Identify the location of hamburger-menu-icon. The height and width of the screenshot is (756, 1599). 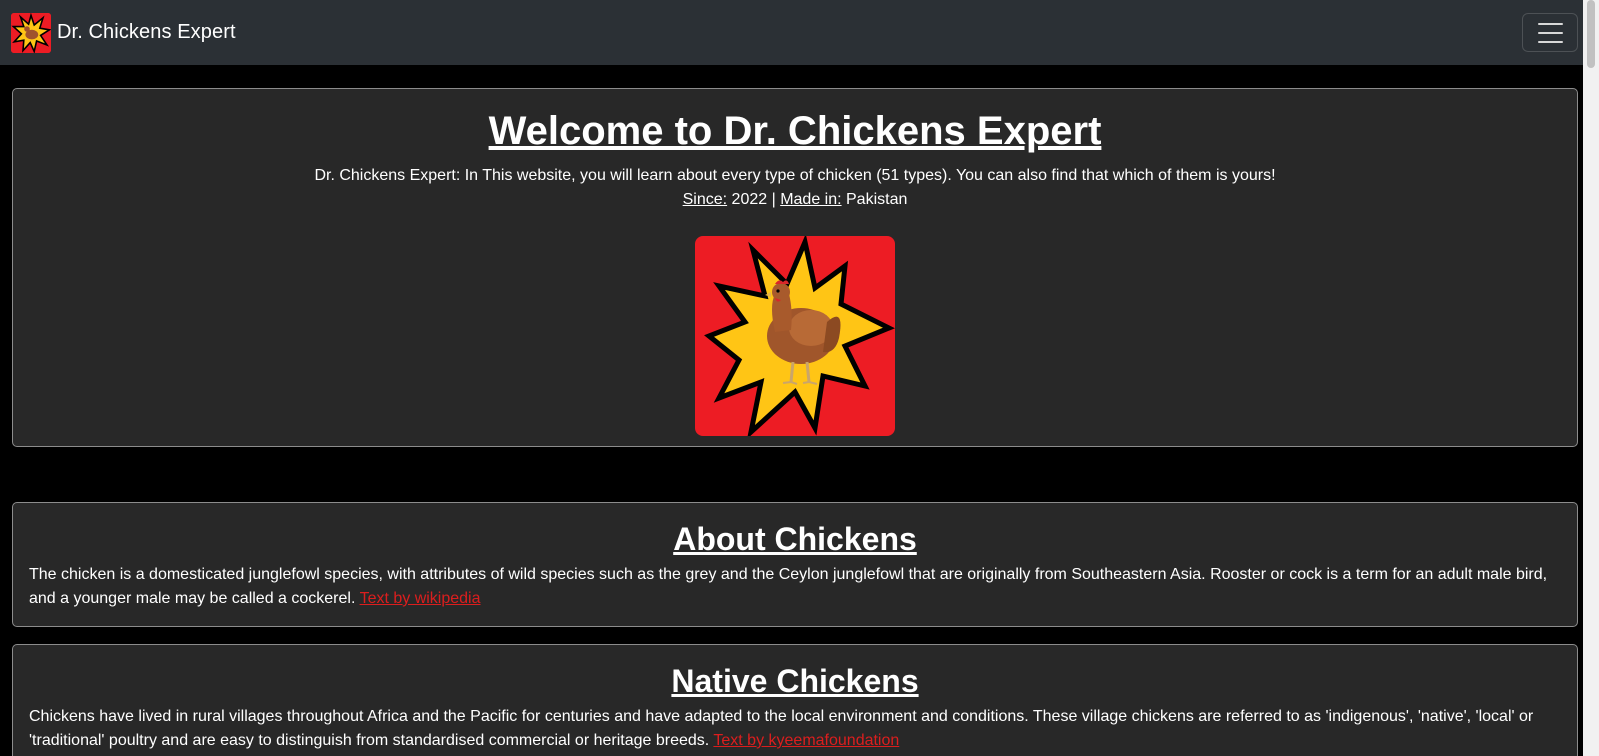
(1550, 23).